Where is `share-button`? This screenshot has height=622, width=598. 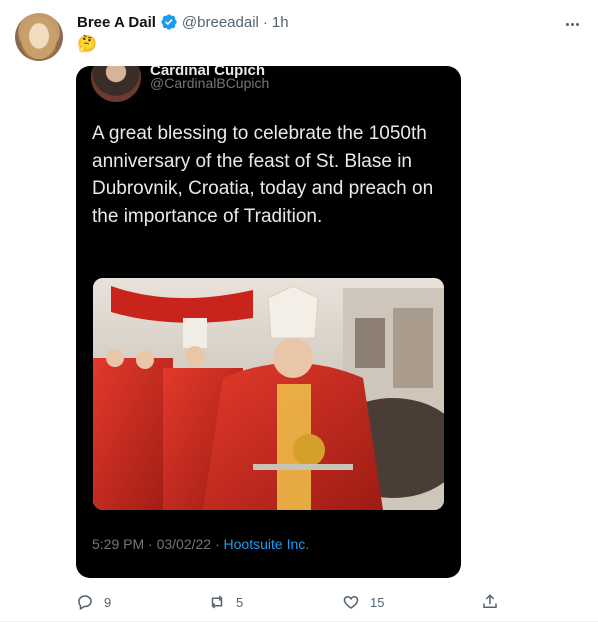 share-button is located at coordinates (490, 602).